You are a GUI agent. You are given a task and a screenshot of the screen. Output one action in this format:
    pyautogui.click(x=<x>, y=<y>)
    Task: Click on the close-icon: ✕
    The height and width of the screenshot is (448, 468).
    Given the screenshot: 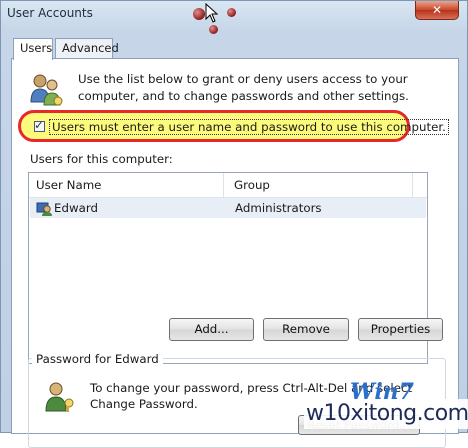 What is the action you would take?
    pyautogui.click(x=437, y=10)
    